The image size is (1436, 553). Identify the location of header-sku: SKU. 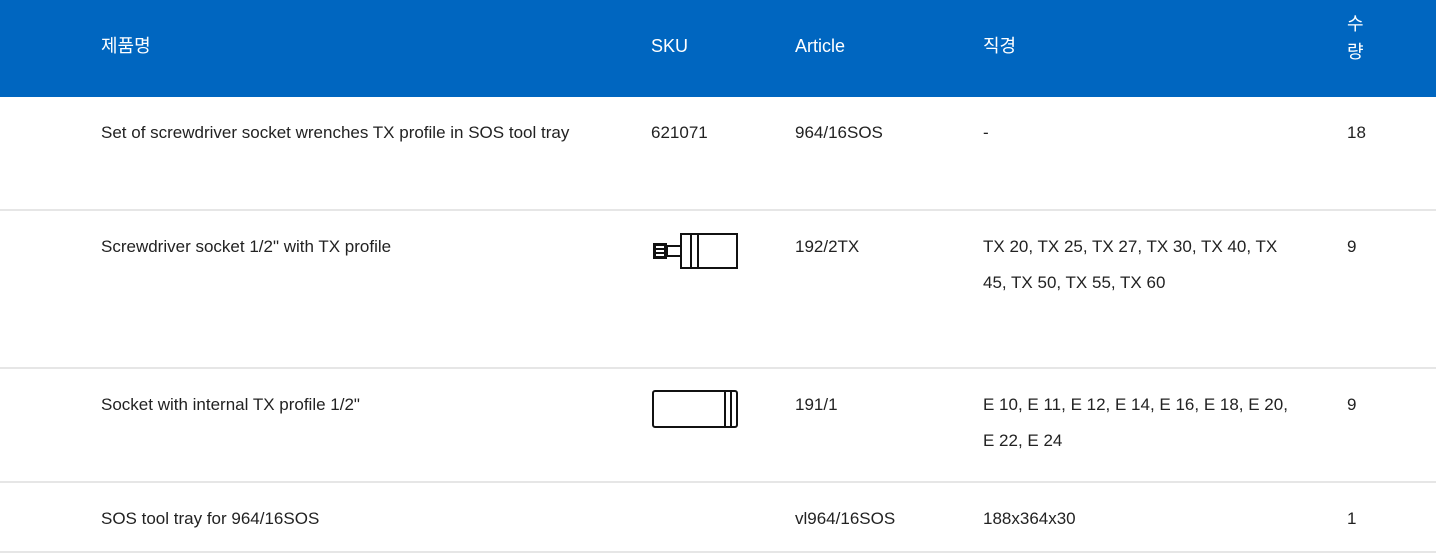
(669, 46).